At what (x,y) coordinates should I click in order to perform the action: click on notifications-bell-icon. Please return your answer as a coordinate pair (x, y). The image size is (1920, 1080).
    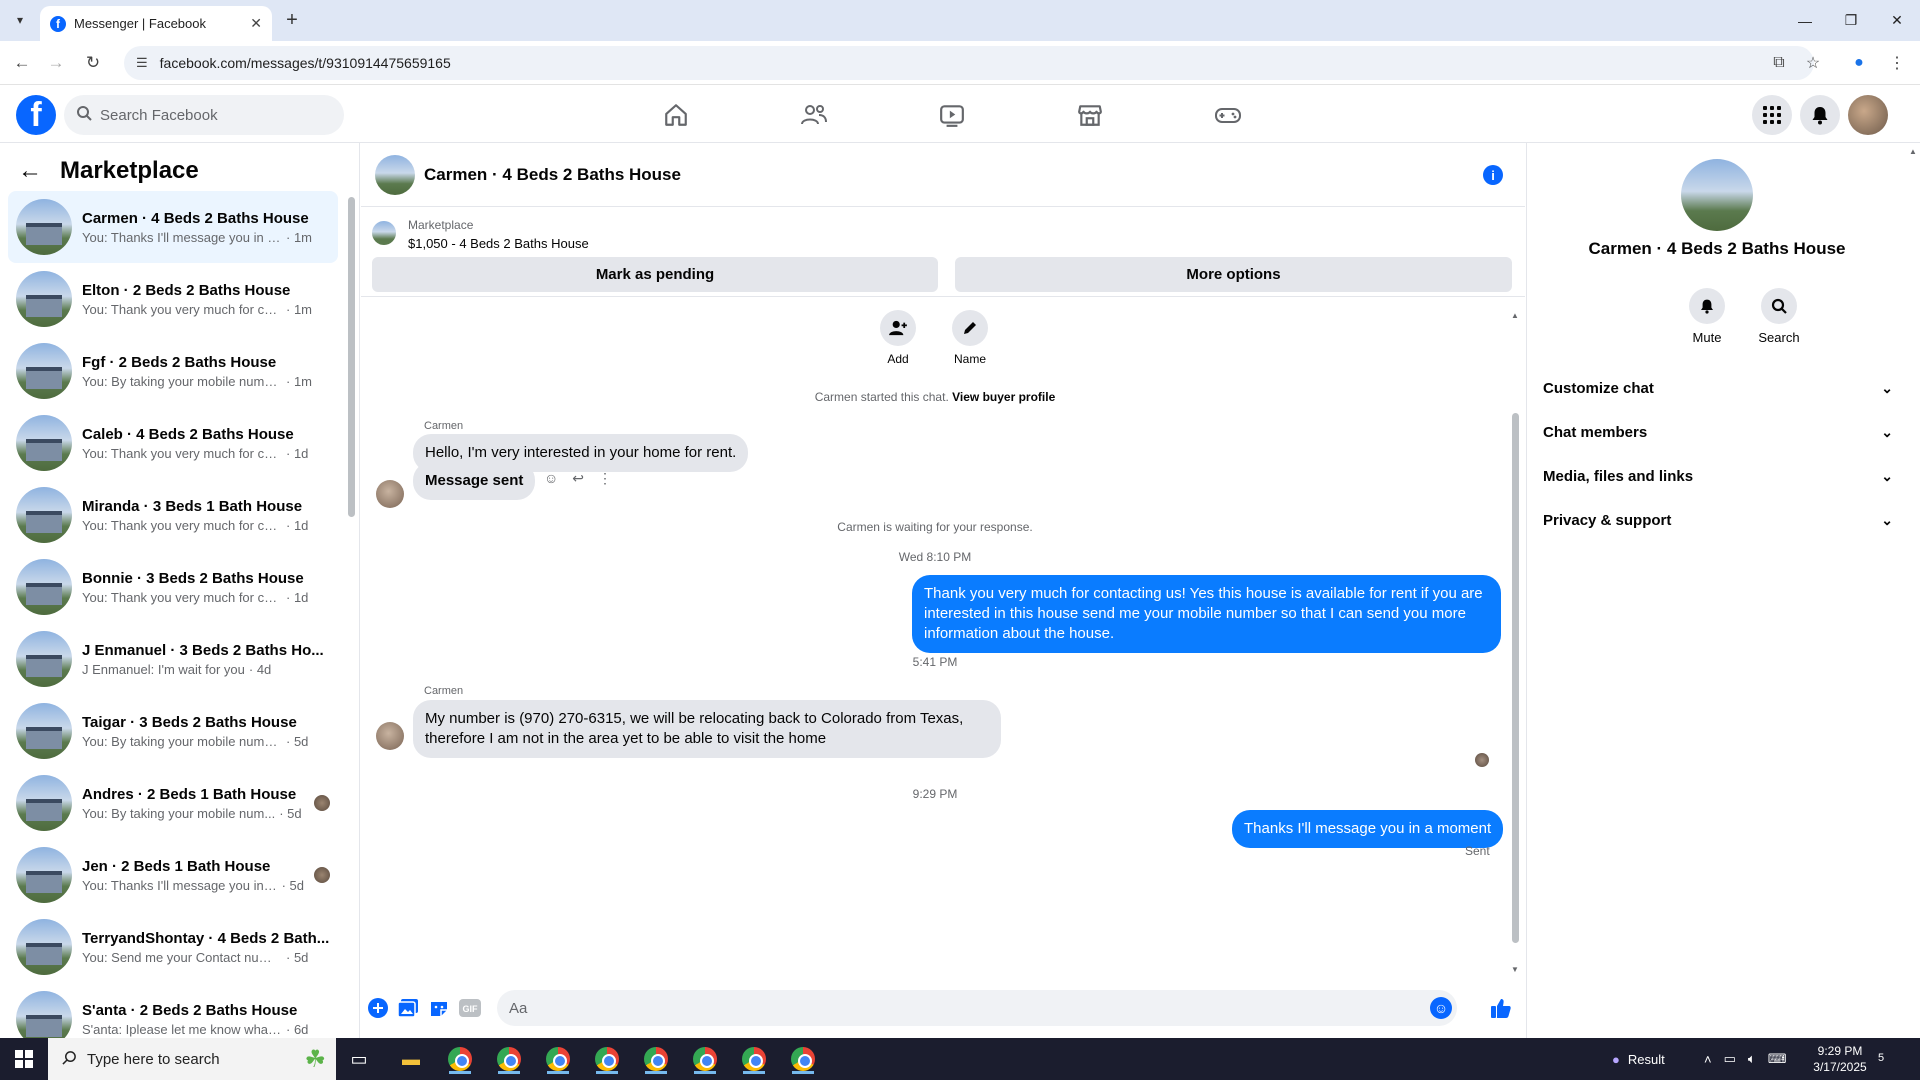
    Looking at the image, I should click on (1820, 115).